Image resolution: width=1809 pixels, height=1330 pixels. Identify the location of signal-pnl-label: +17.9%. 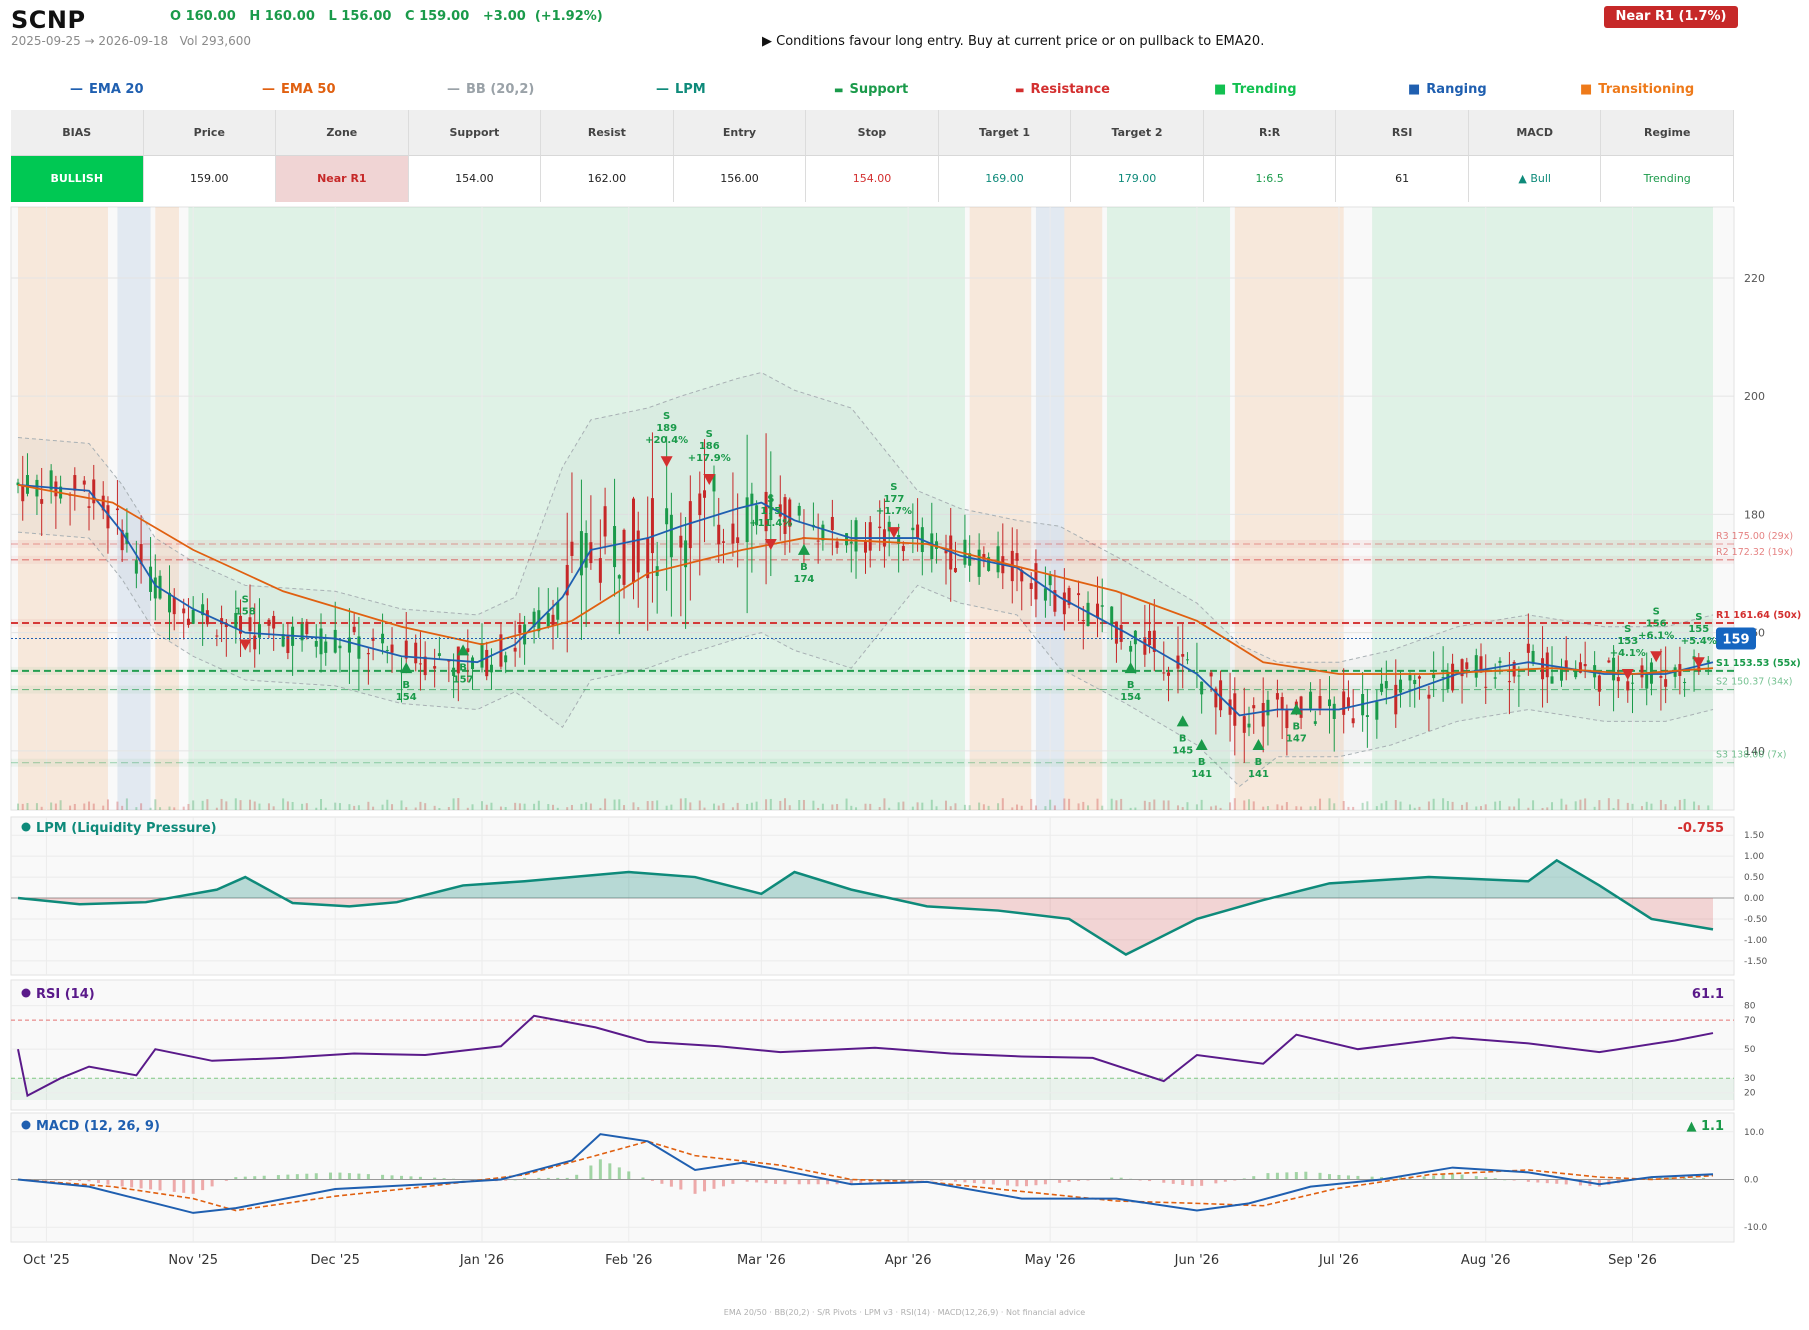
(709, 458).